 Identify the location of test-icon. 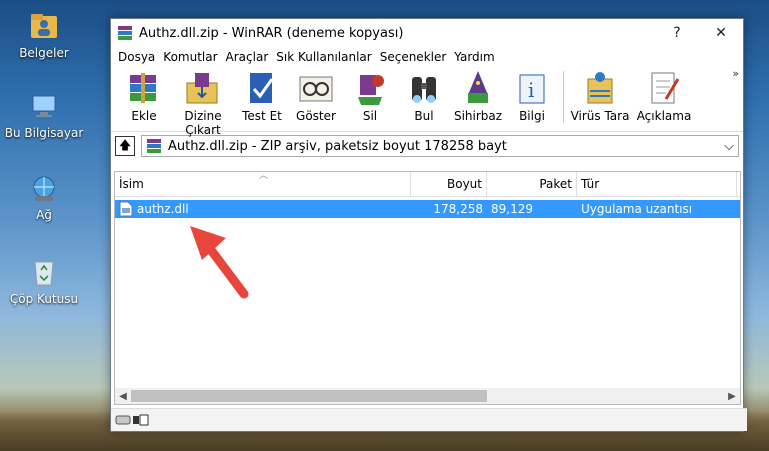
(262, 88).